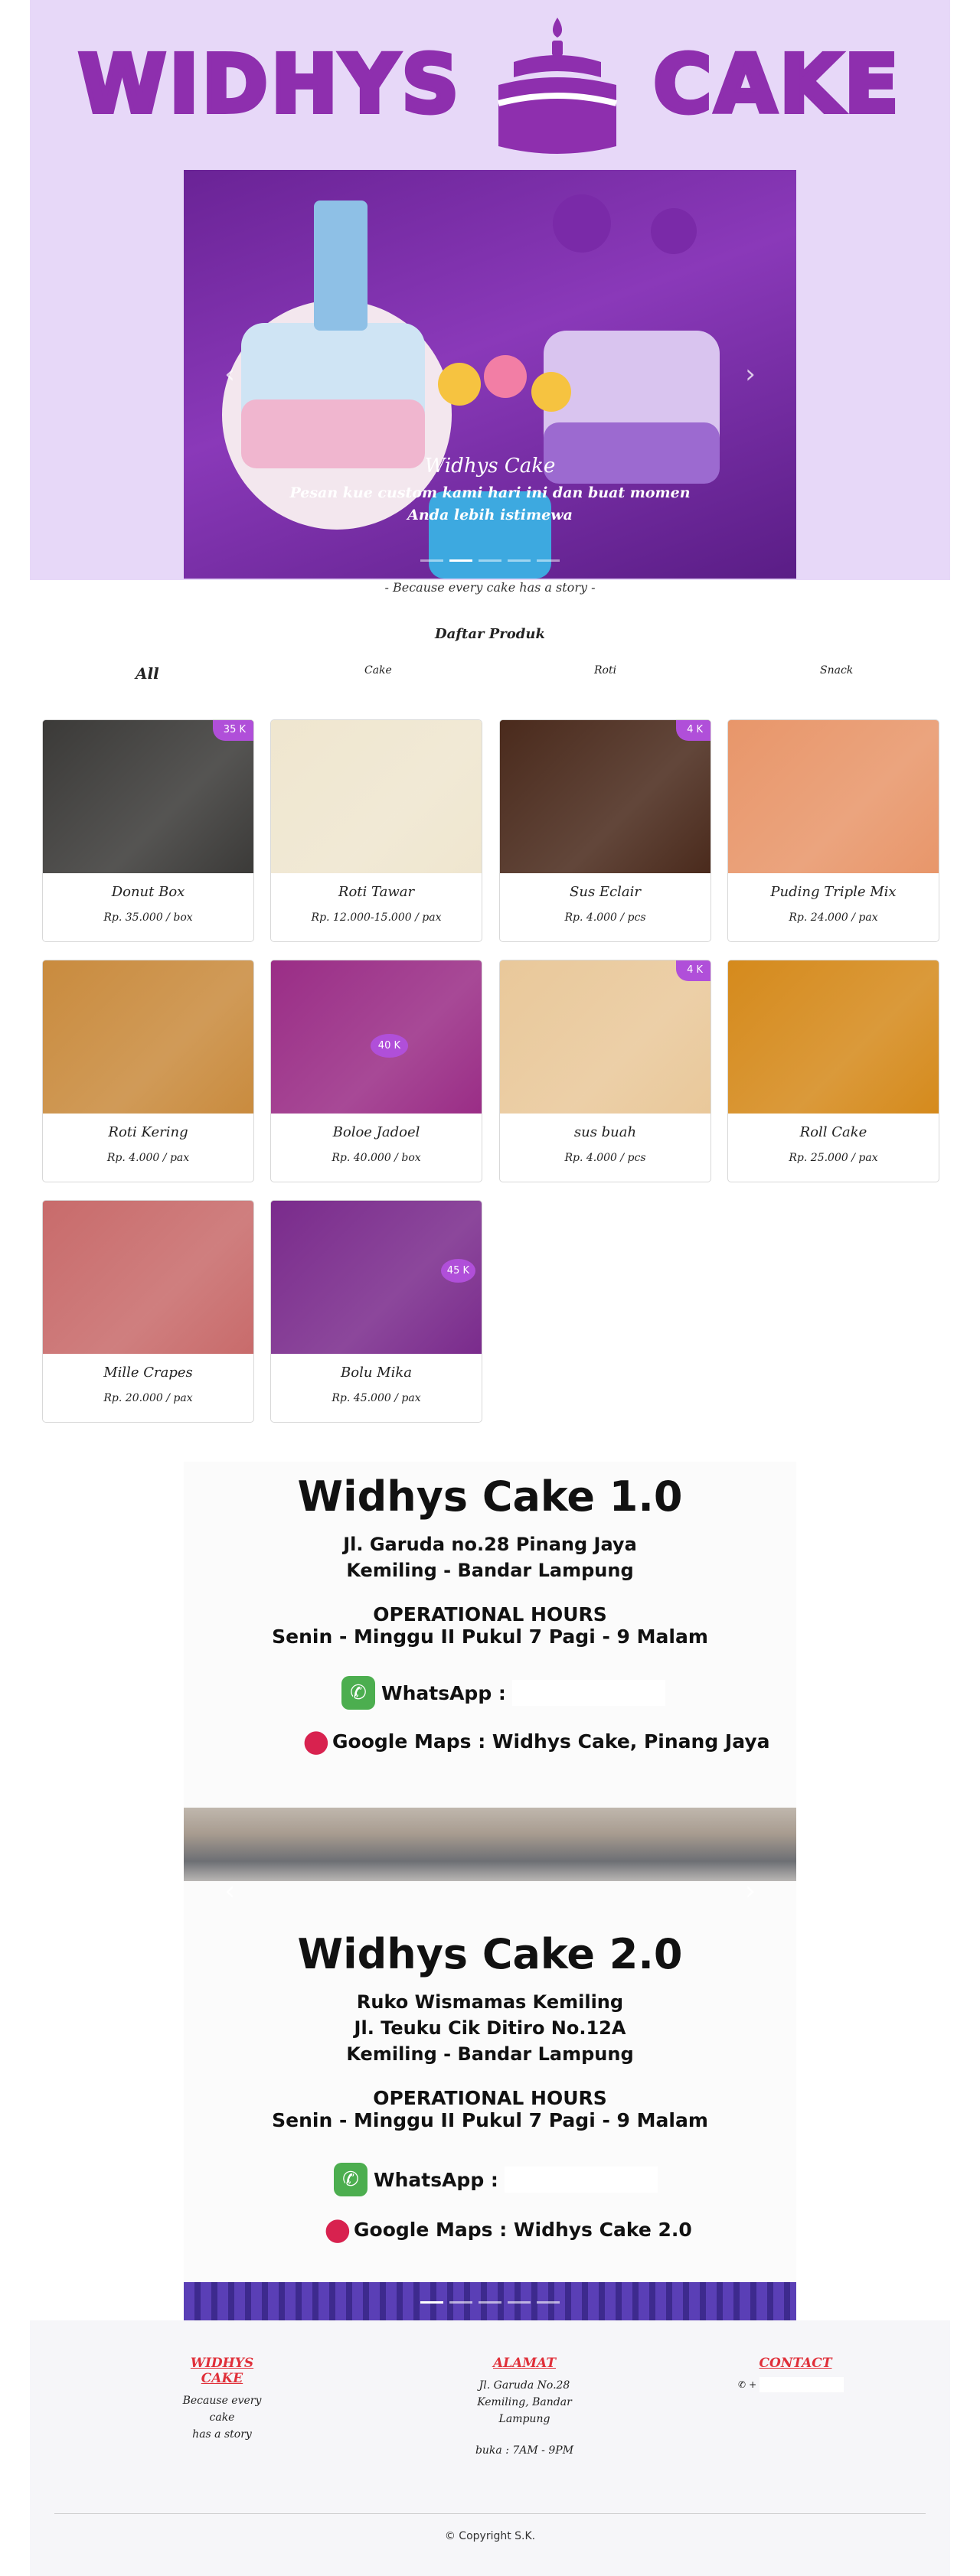  Describe the element at coordinates (551, 1741) in the screenshot. I see `maps-label: Google Maps : Widhys Cake, Pinang Jaya` at that location.